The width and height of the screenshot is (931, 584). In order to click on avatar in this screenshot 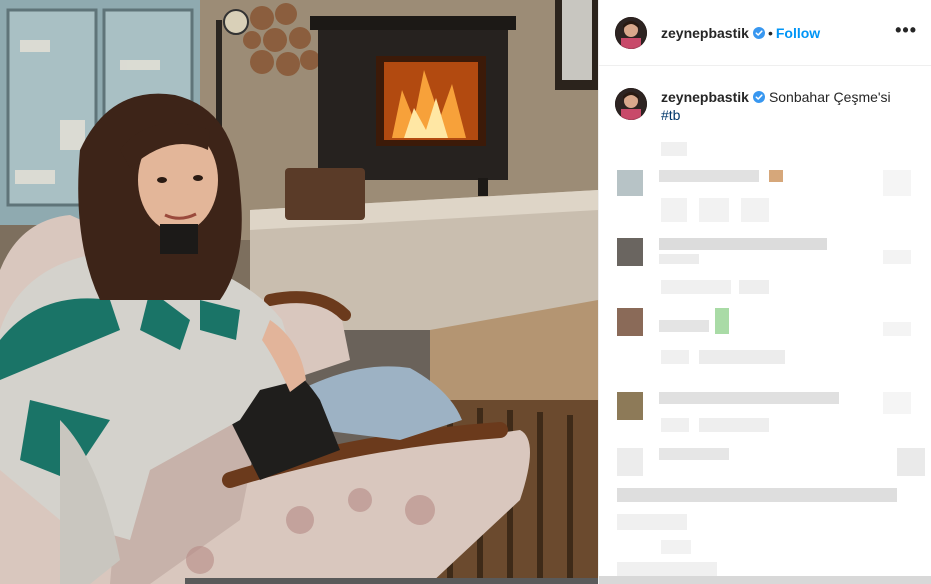, I will do `click(631, 32)`.